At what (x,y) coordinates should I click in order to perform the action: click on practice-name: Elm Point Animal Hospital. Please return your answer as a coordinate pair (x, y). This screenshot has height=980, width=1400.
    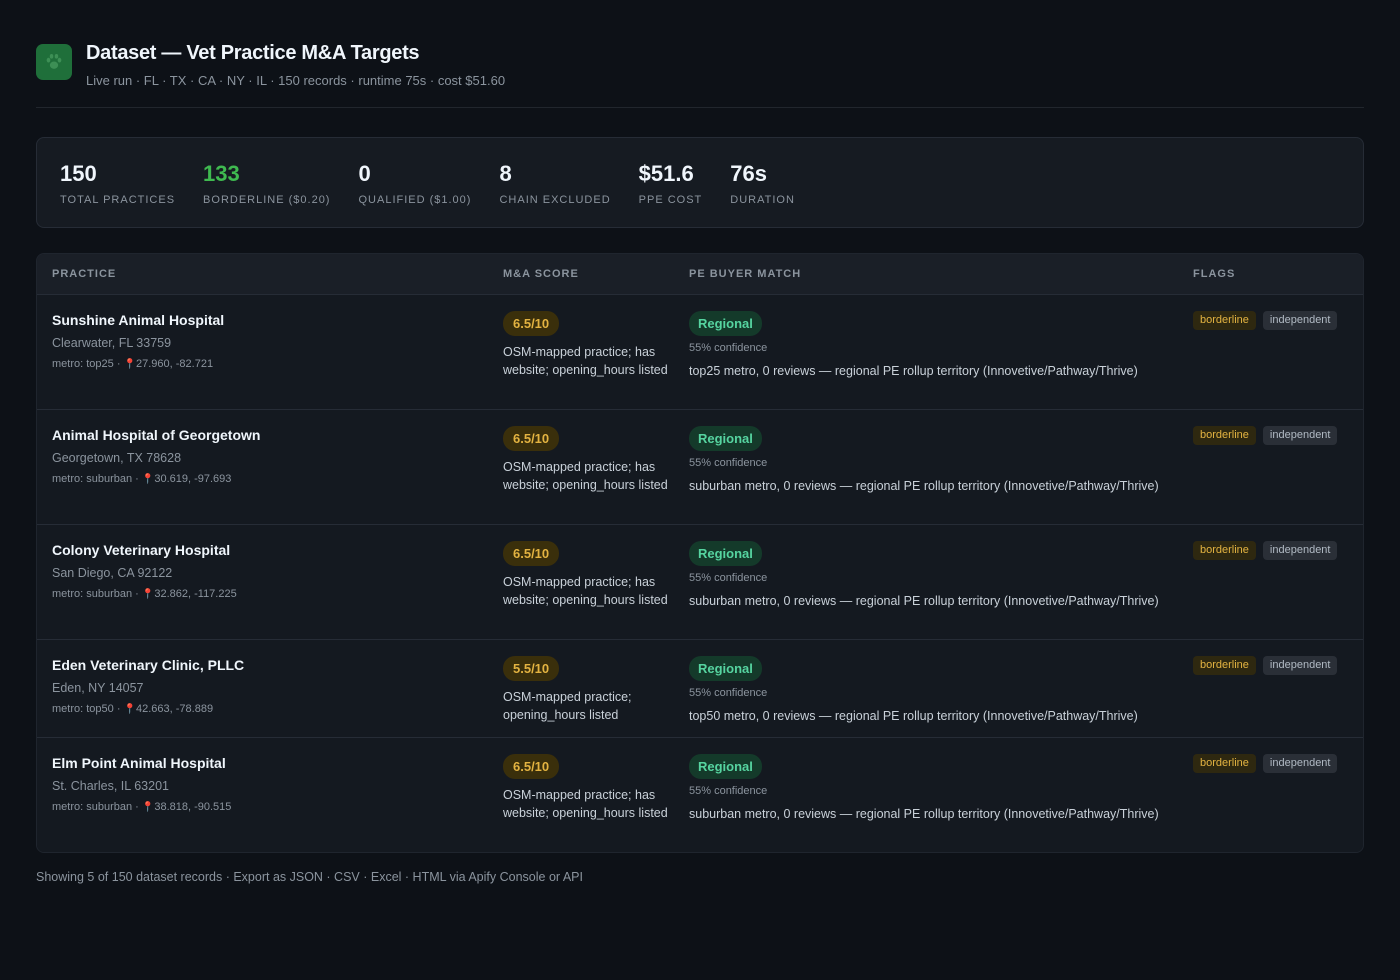
    Looking at the image, I should click on (141, 763).